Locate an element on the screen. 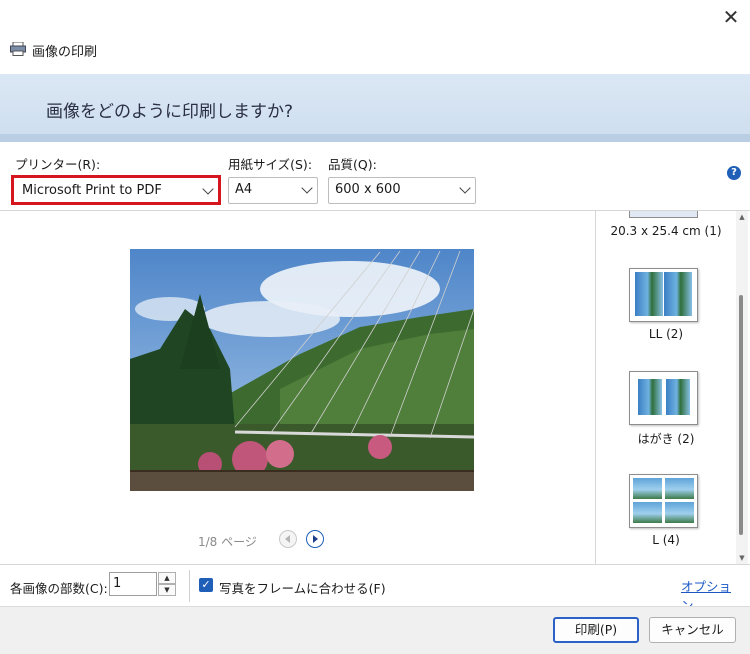 The width and height of the screenshot is (750, 654). next-page-icon is located at coordinates (315, 539).